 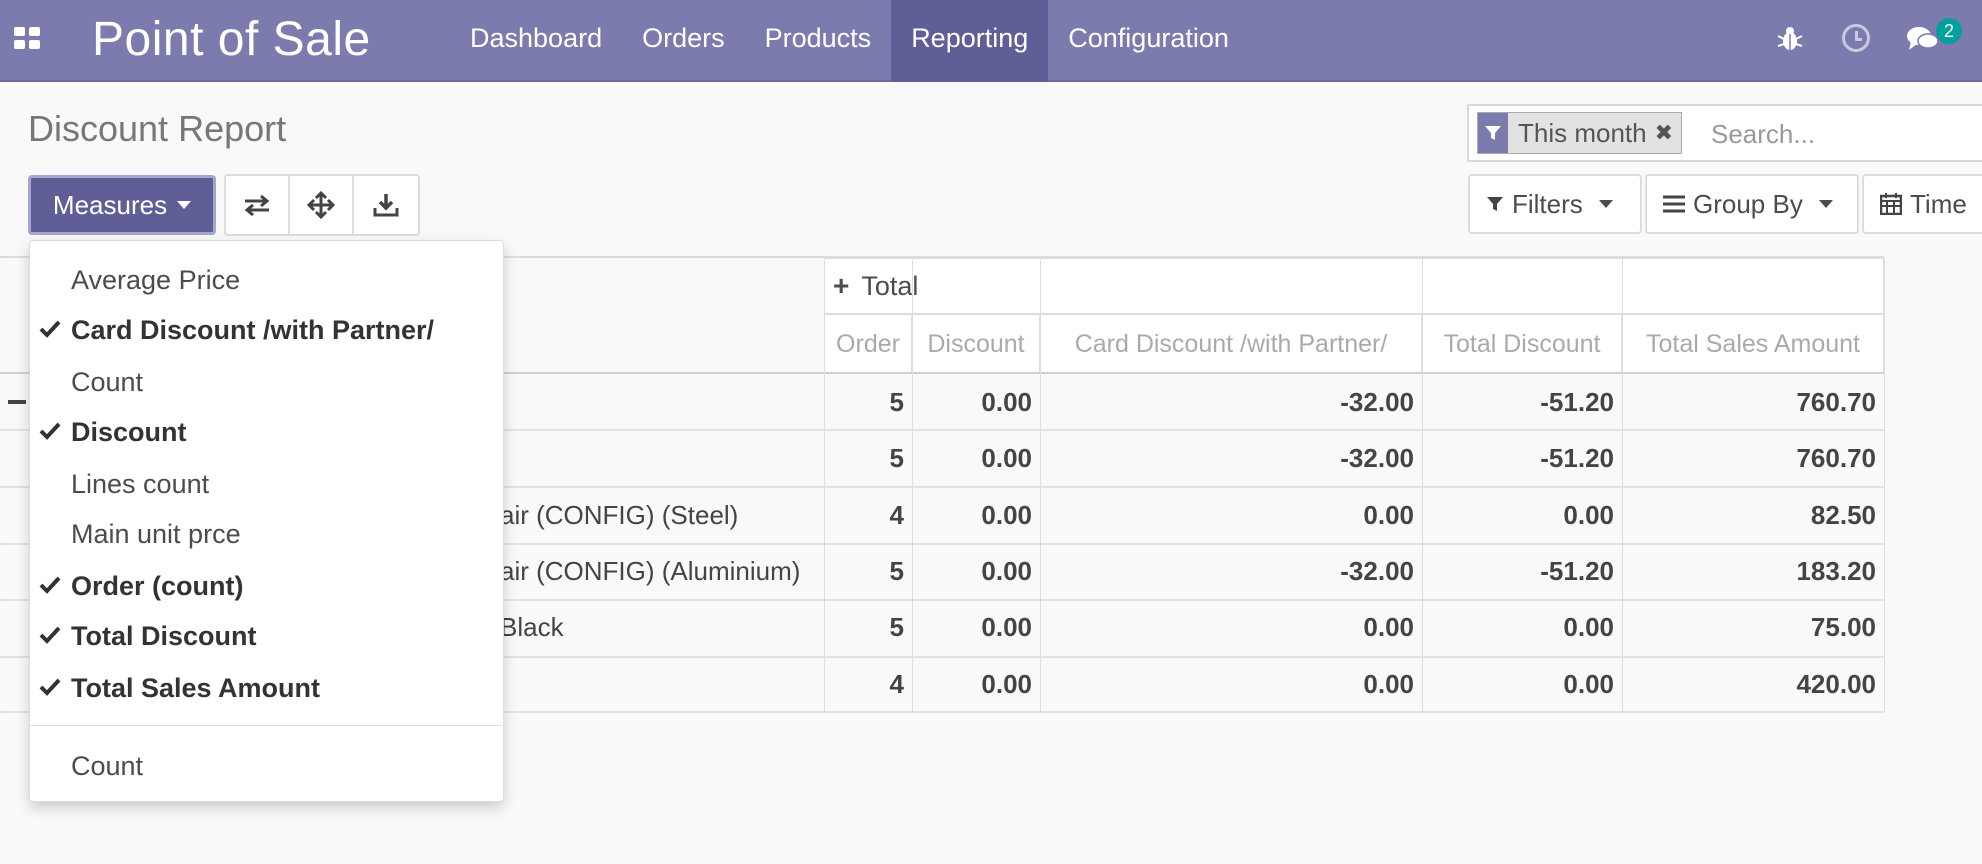 I want to click on apps-icon, so click(x=27, y=38).